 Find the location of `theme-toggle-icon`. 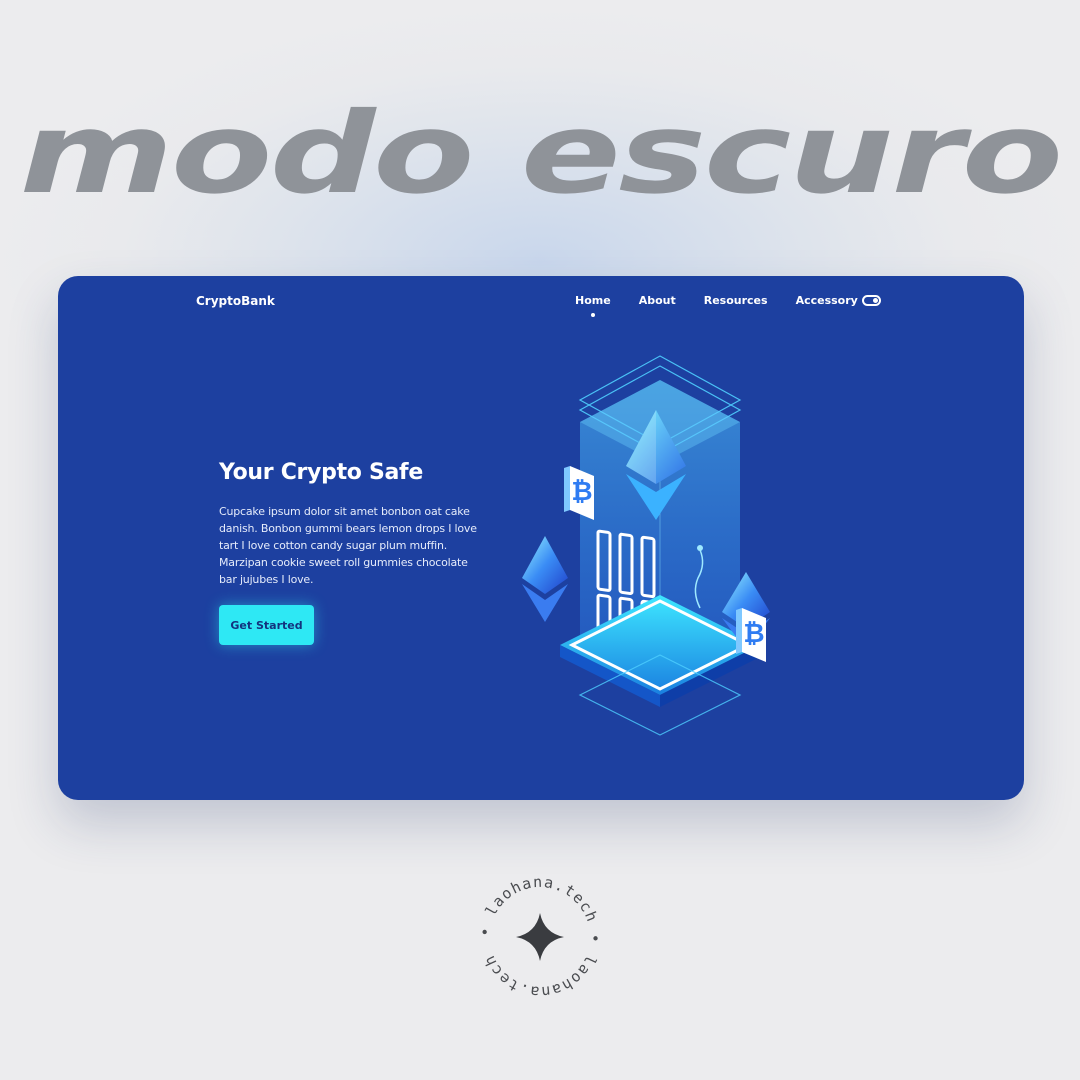

theme-toggle-icon is located at coordinates (871, 300).